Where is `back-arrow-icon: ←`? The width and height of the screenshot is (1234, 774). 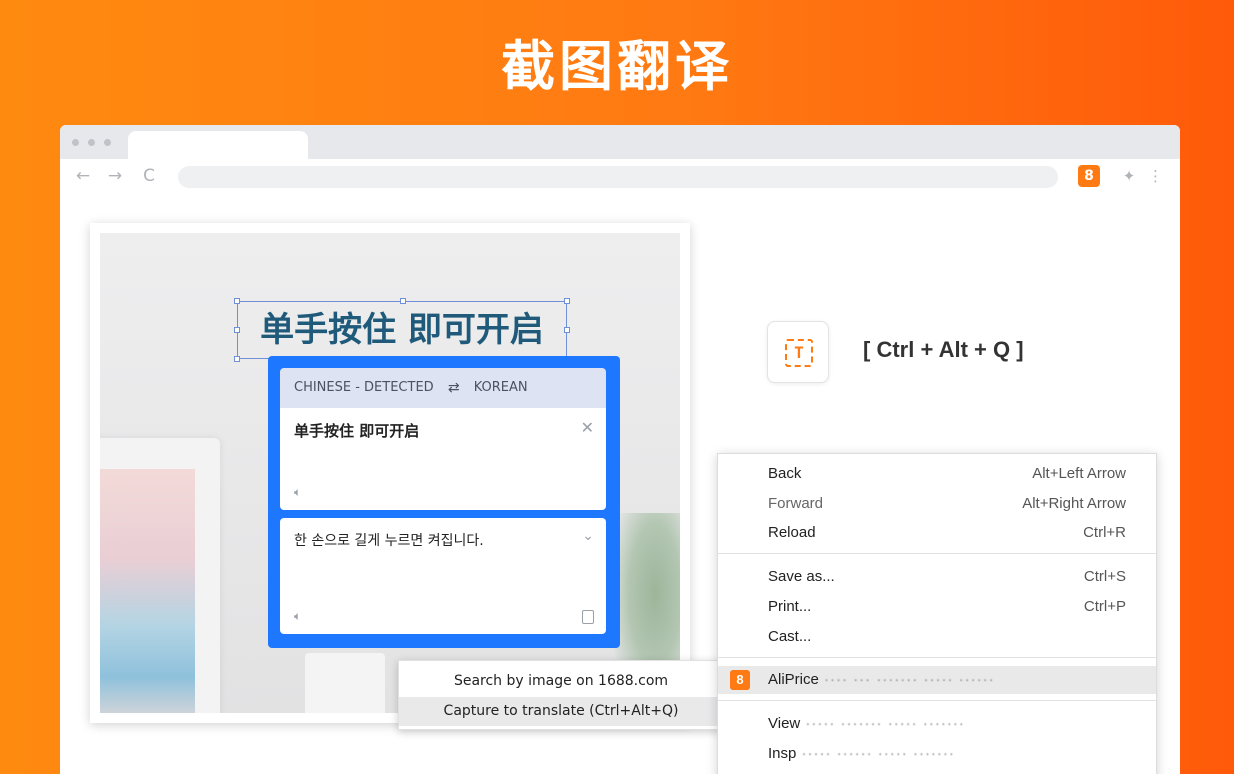
back-arrow-icon: ← is located at coordinates (83, 176).